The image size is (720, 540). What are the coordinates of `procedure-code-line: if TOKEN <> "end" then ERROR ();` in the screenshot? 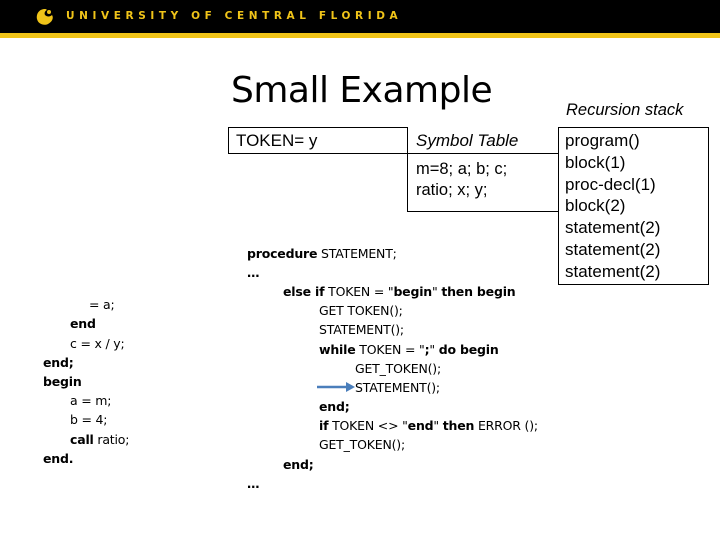 It's located at (428, 425).